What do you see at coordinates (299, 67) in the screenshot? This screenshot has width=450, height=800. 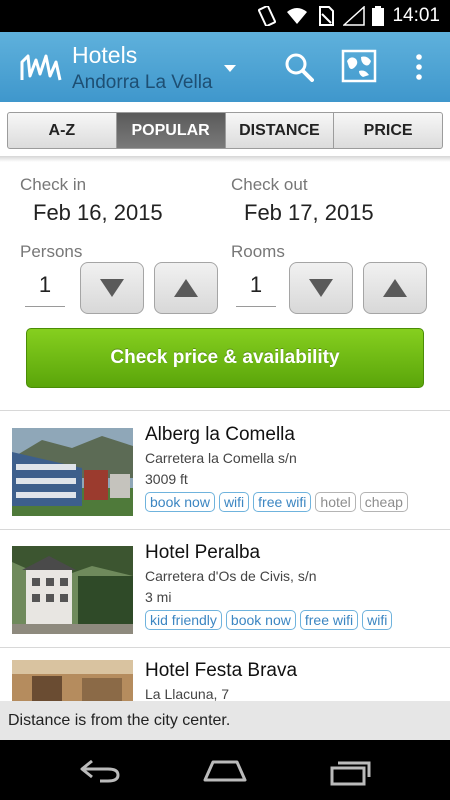 I see `search-icon` at bounding box center [299, 67].